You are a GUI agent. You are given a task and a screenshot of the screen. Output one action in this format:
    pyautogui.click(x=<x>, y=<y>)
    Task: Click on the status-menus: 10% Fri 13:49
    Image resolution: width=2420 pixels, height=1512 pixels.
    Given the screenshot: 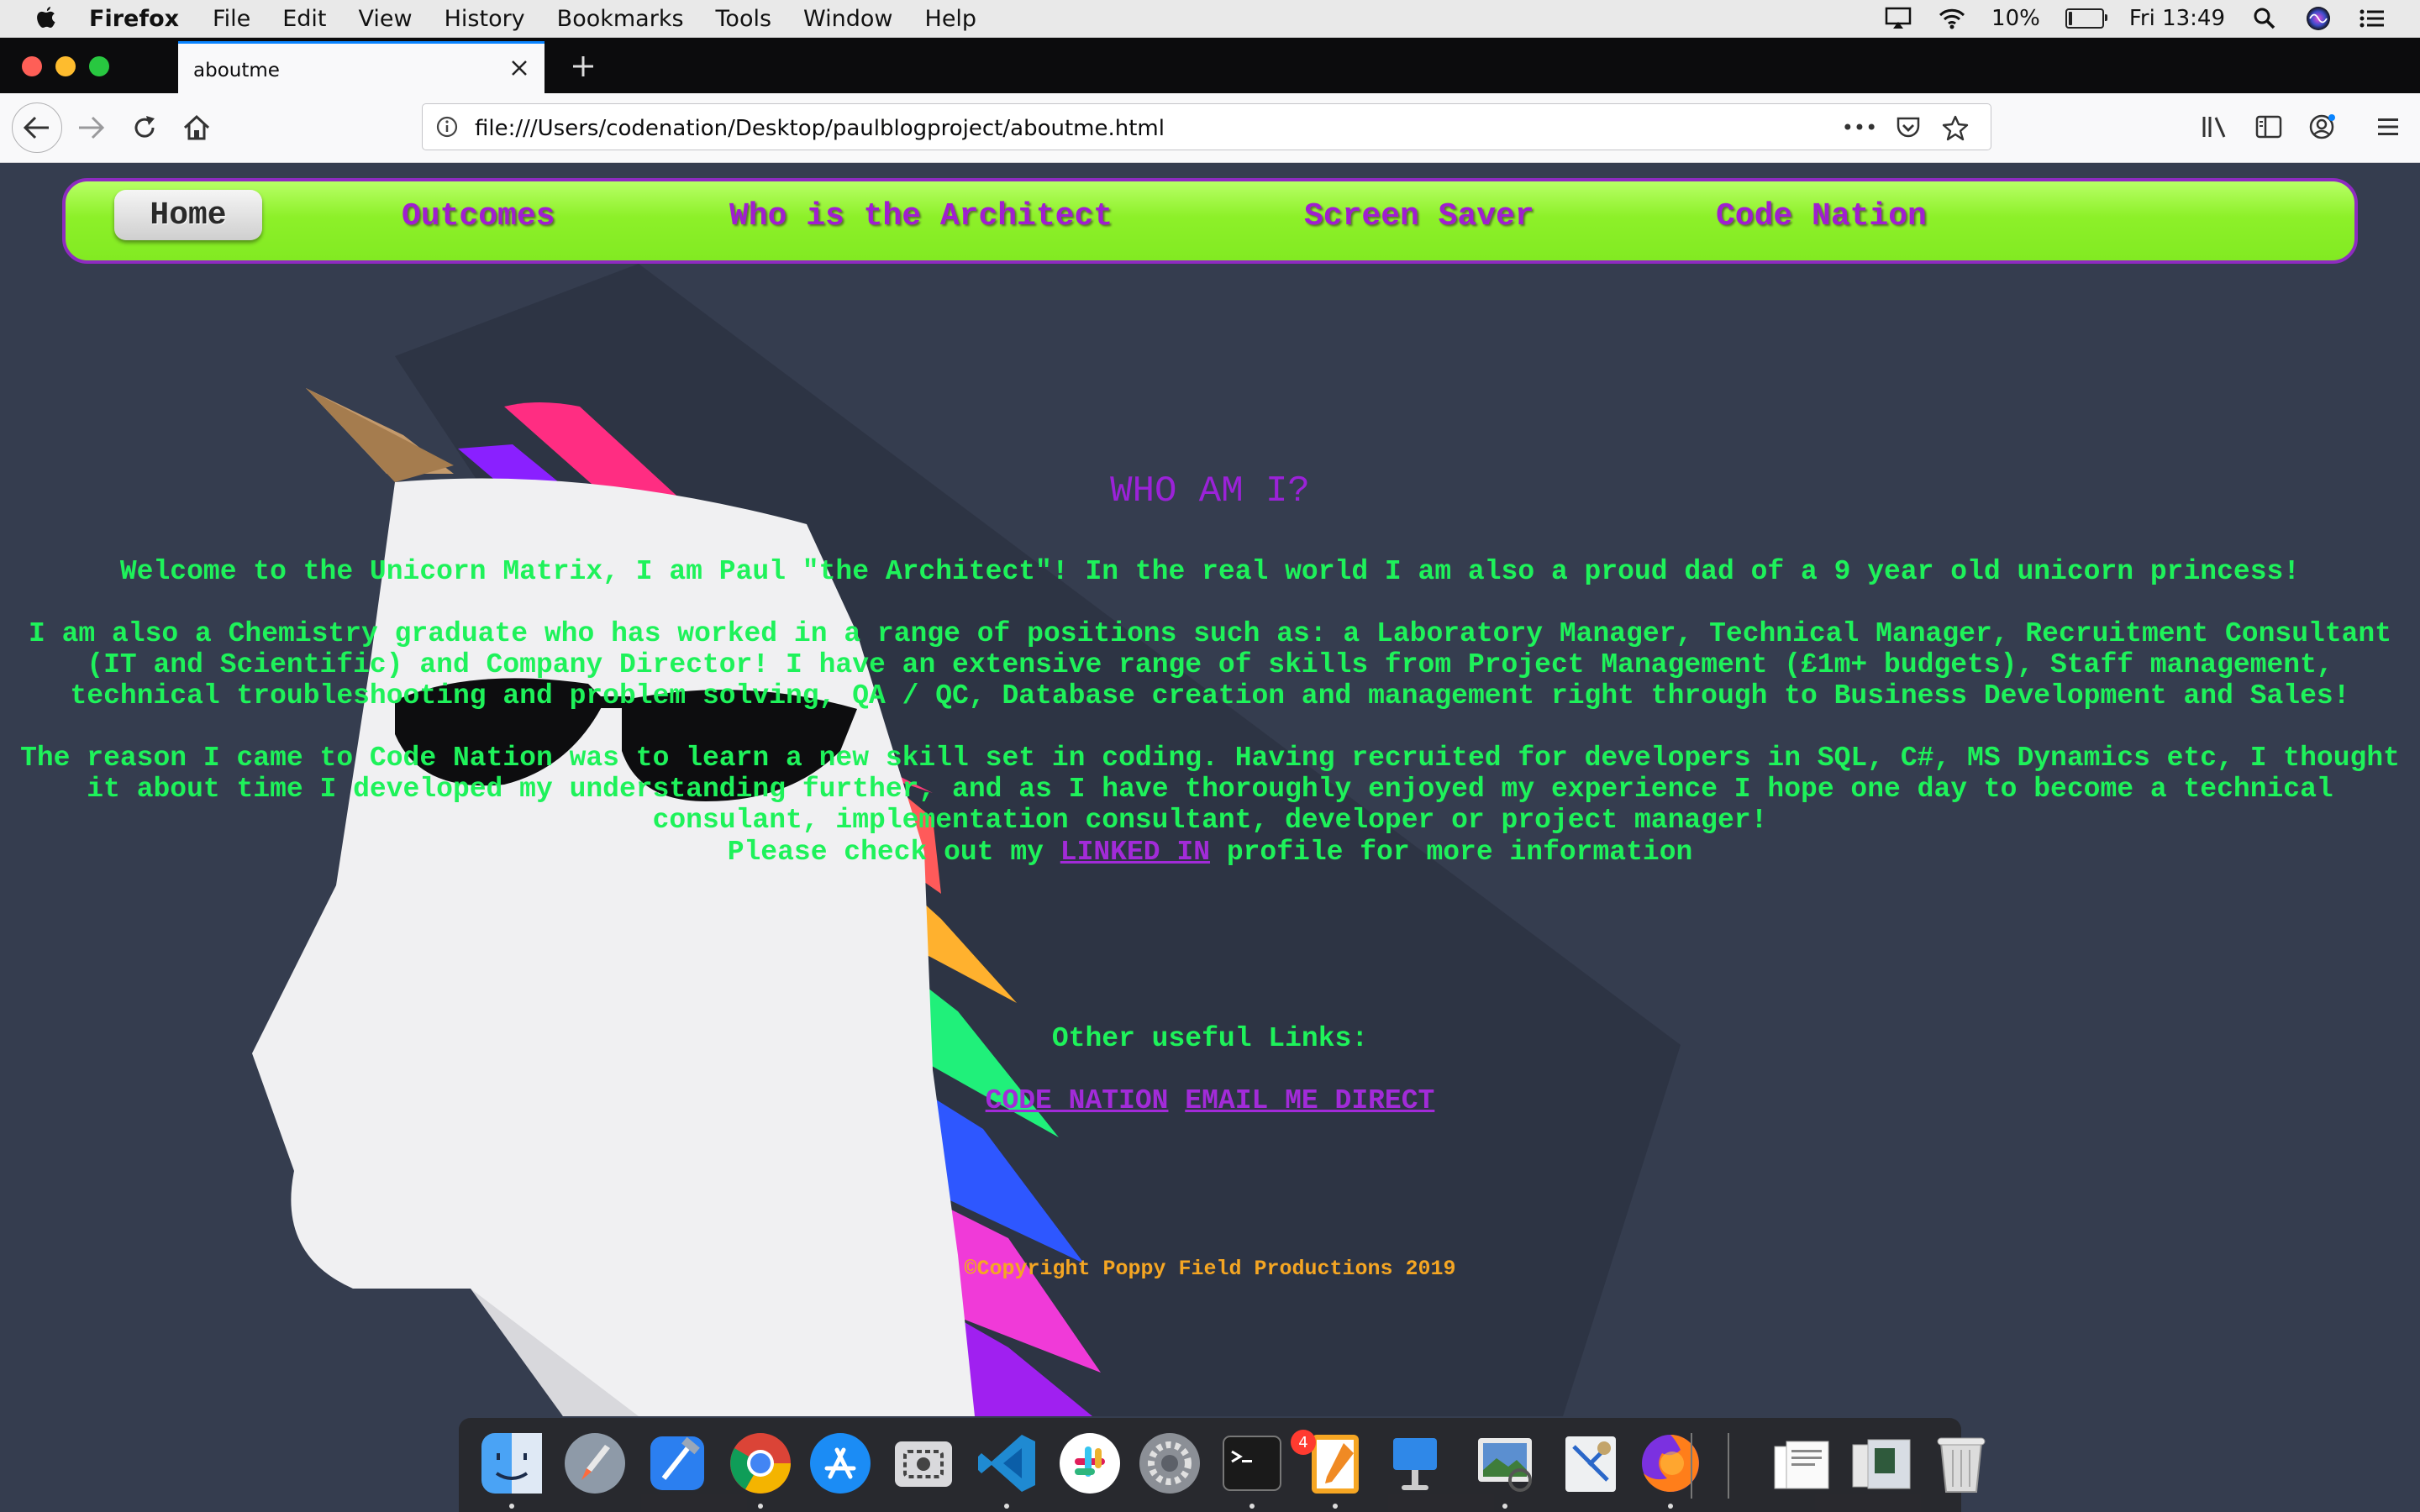 What is the action you would take?
    pyautogui.click(x=2135, y=18)
    